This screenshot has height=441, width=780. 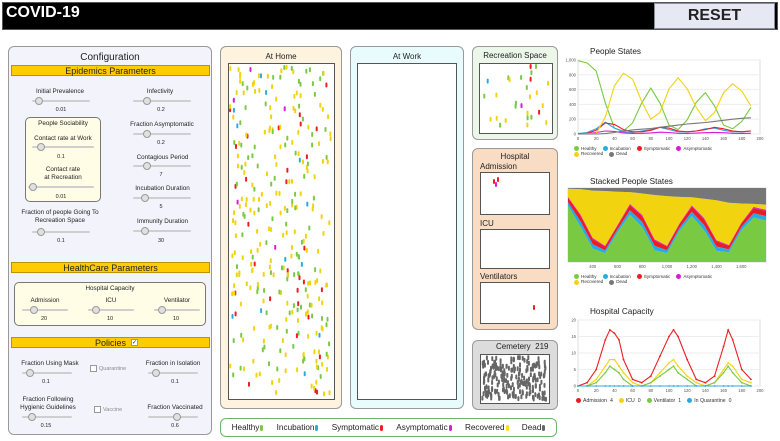 I want to click on infectivity-slider, so click(x=162, y=101).